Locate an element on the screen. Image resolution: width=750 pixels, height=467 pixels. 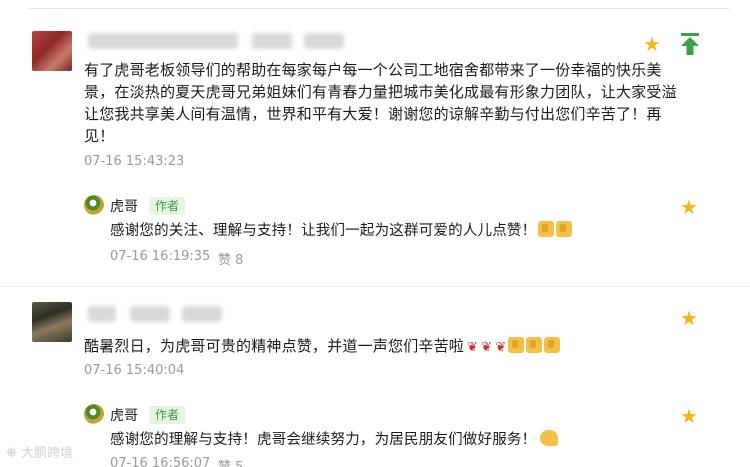
comment-divider is located at coordinates (375, 286).